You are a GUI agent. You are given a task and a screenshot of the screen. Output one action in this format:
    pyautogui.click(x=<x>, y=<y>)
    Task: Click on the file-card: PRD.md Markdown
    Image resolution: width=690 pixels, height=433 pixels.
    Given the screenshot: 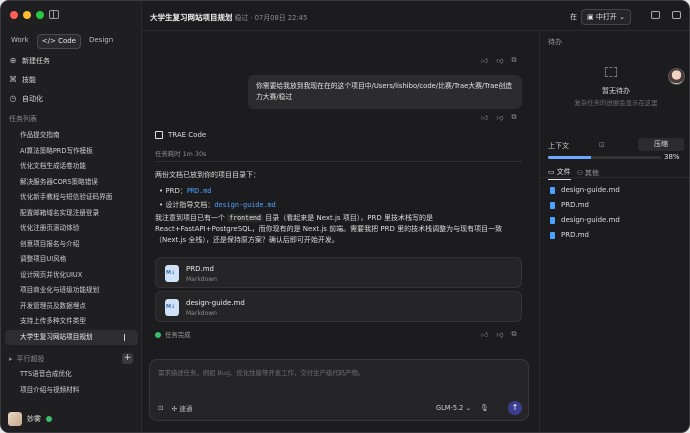 What is the action you would take?
    pyautogui.click(x=338, y=272)
    